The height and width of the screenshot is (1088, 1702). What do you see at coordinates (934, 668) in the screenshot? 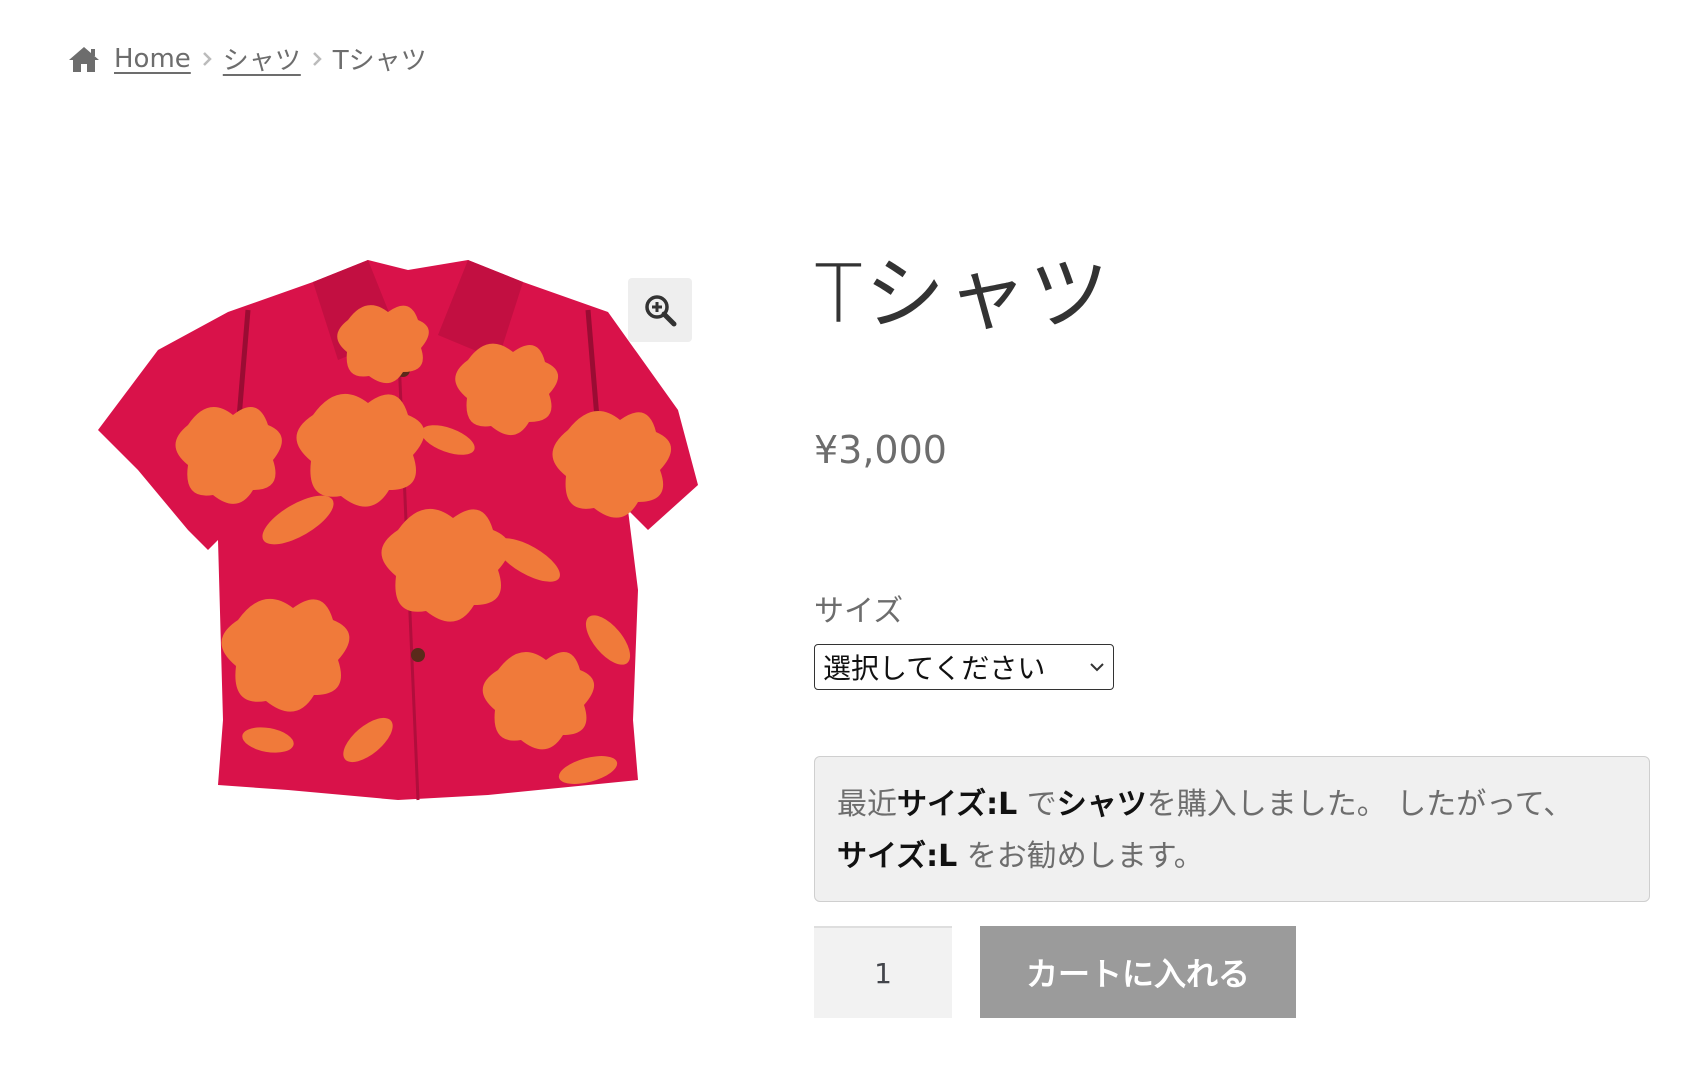
I see `size-select-value: 選択してください` at bounding box center [934, 668].